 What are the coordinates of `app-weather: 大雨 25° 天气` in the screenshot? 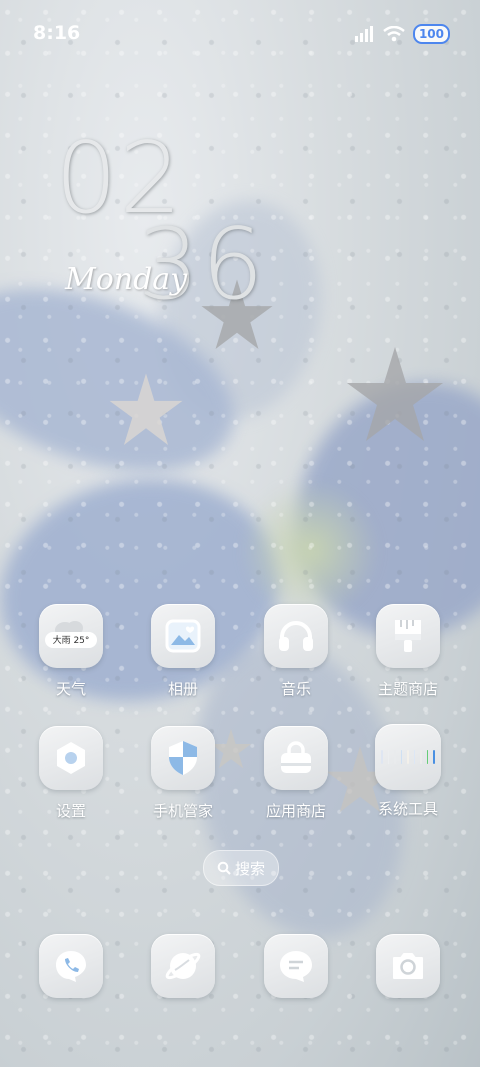 It's located at (71, 651).